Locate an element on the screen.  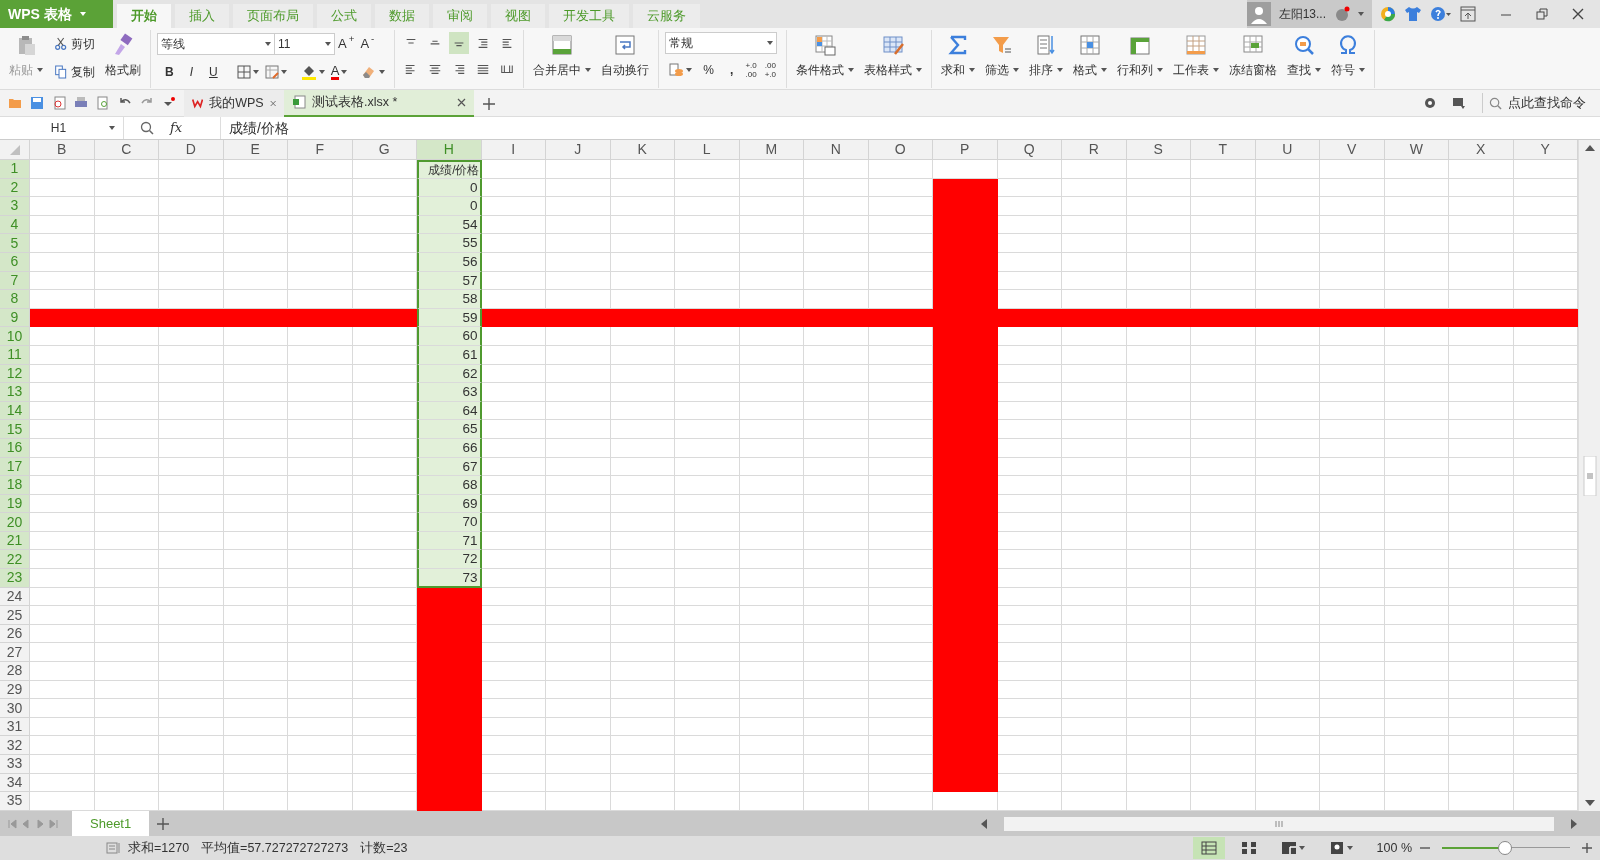
restore-icon is located at coordinates (1542, 14).